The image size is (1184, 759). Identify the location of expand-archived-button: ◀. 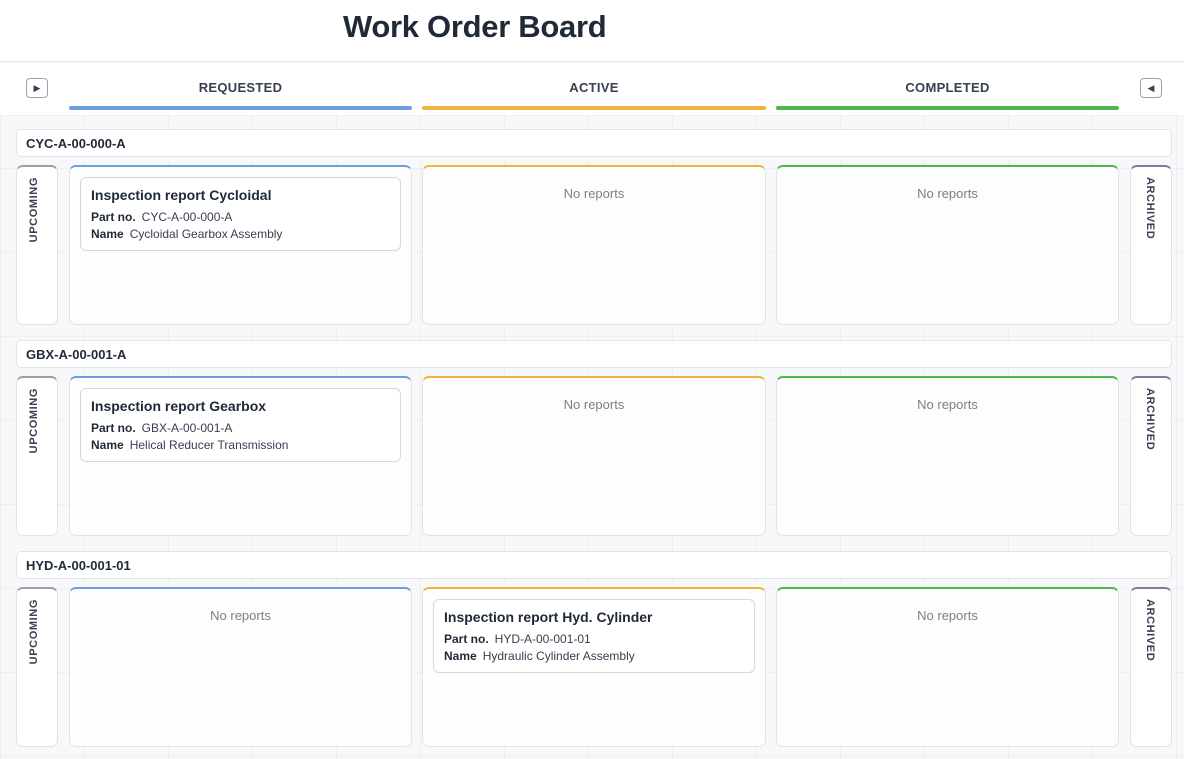
(1151, 88).